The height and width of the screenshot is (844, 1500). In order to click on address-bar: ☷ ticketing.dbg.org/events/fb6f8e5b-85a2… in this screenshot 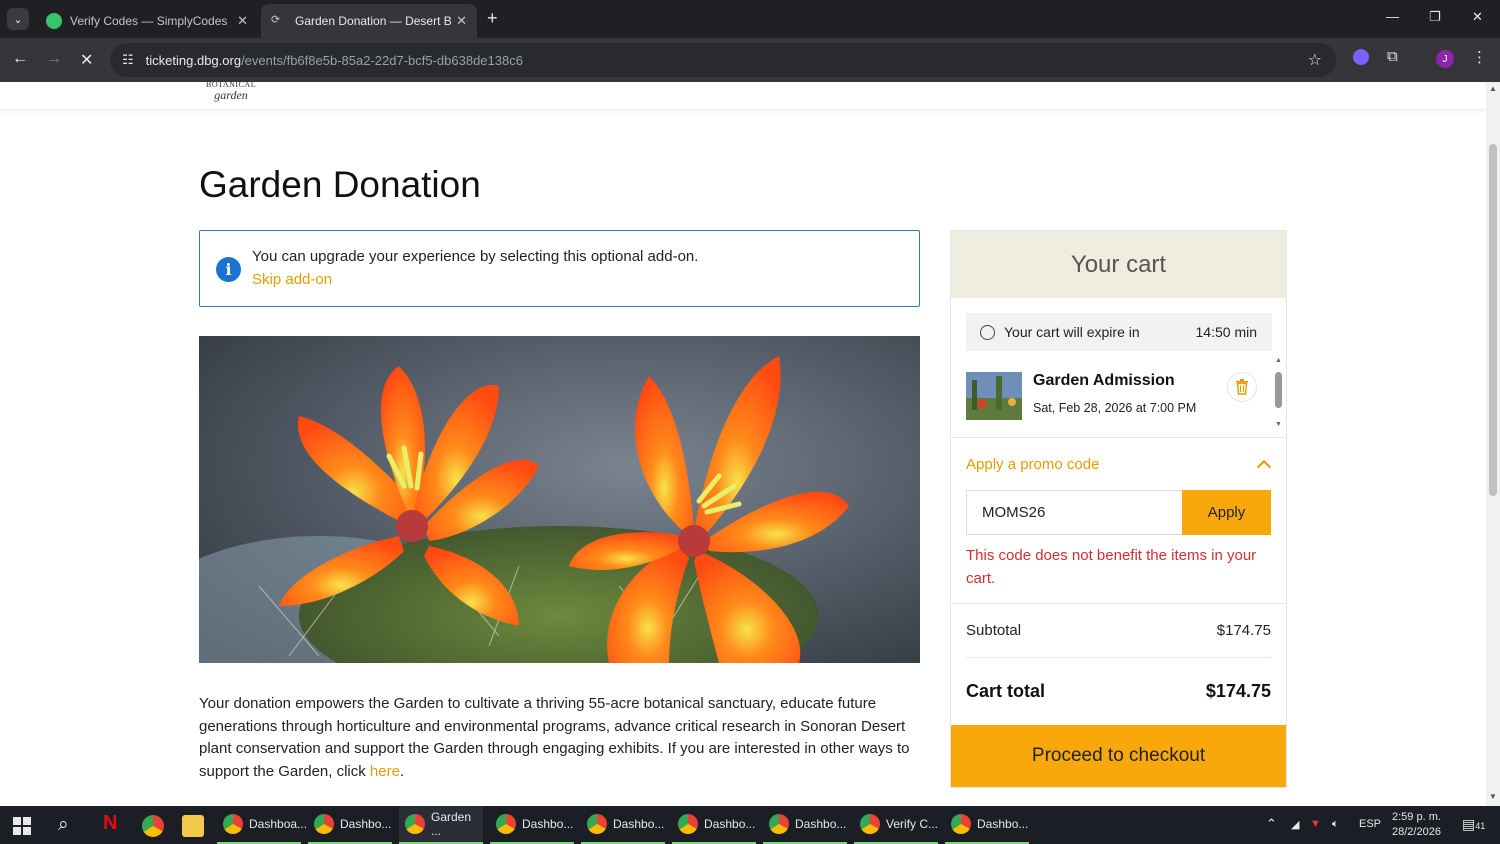, I will do `click(723, 60)`.